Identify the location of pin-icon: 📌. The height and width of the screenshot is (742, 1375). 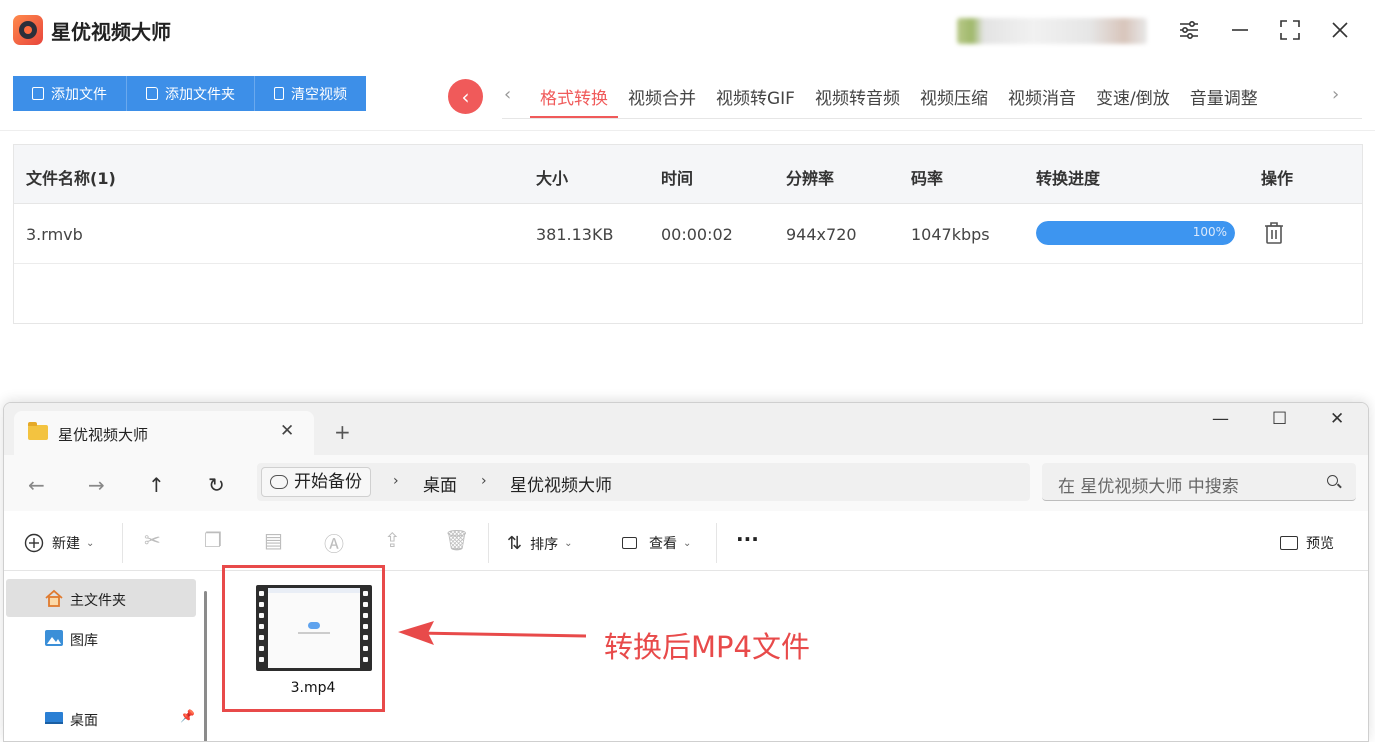
(187, 716).